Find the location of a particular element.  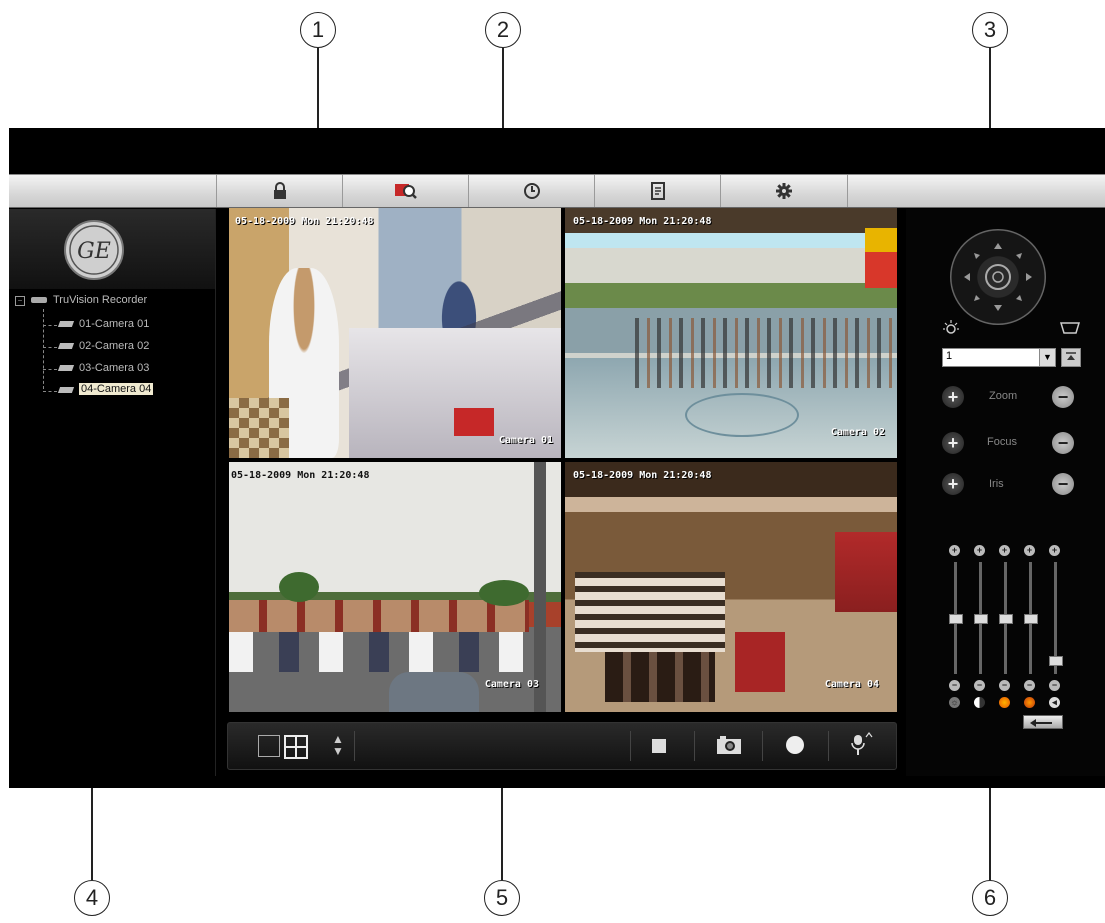

goto-preset-button is located at coordinates (1071, 357).